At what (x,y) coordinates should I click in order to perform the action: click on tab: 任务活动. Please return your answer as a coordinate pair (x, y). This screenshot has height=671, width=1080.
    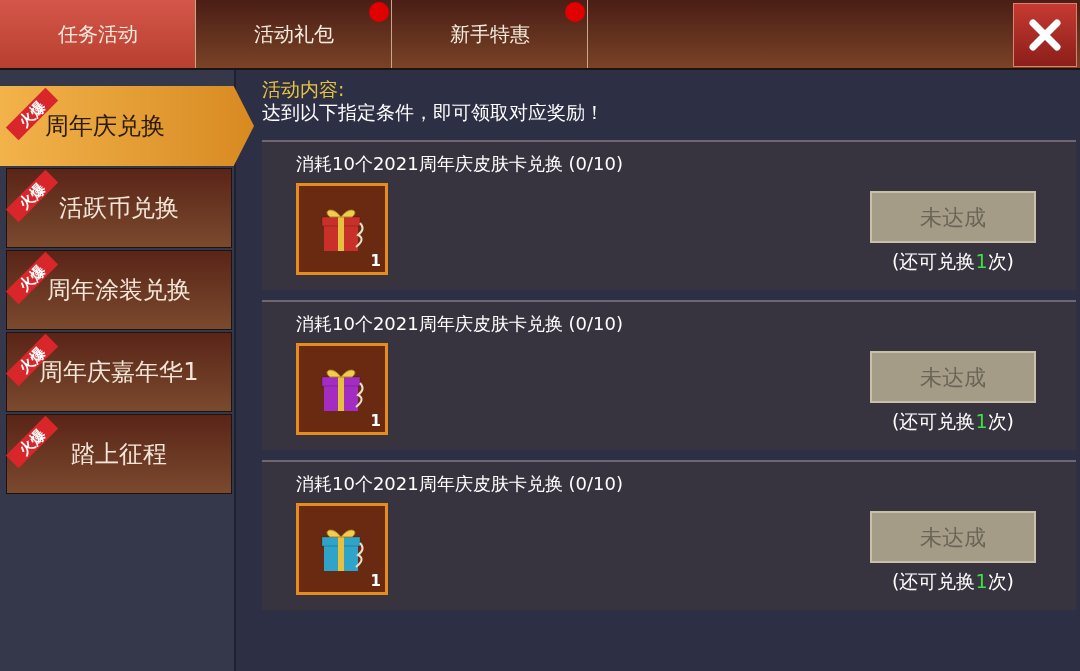
    Looking at the image, I should click on (98, 34).